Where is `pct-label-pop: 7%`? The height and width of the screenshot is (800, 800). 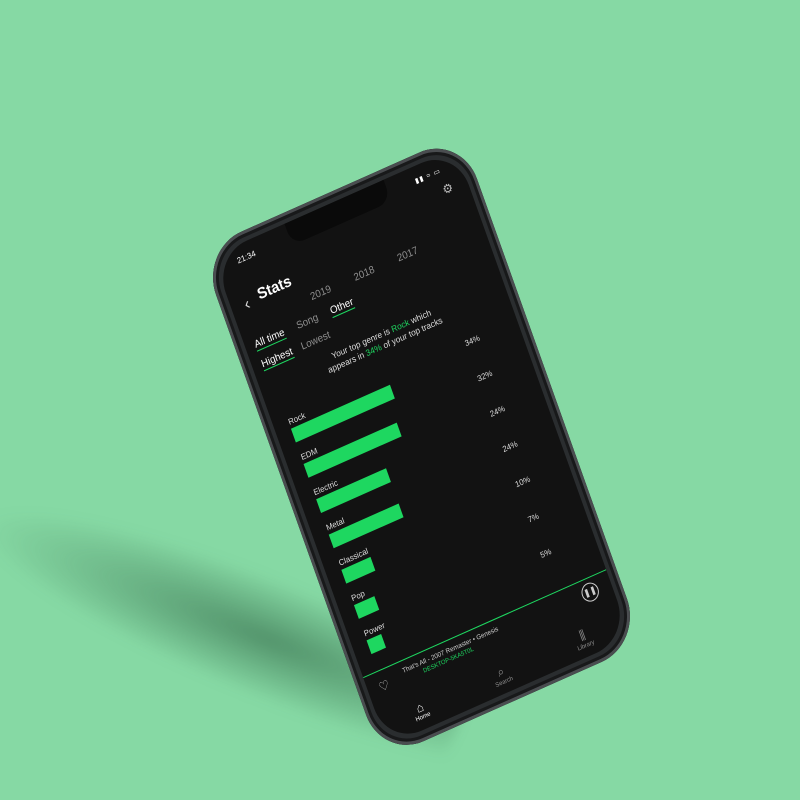
pct-label-pop: 7% is located at coordinates (534, 517).